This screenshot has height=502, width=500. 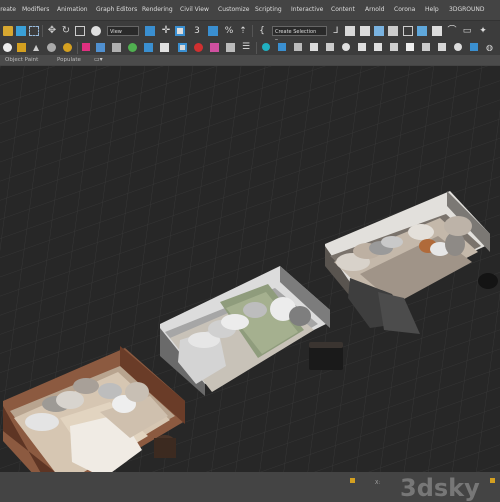 What do you see at coordinates (21, 47) in the screenshot?
I see `box-icon` at bounding box center [21, 47].